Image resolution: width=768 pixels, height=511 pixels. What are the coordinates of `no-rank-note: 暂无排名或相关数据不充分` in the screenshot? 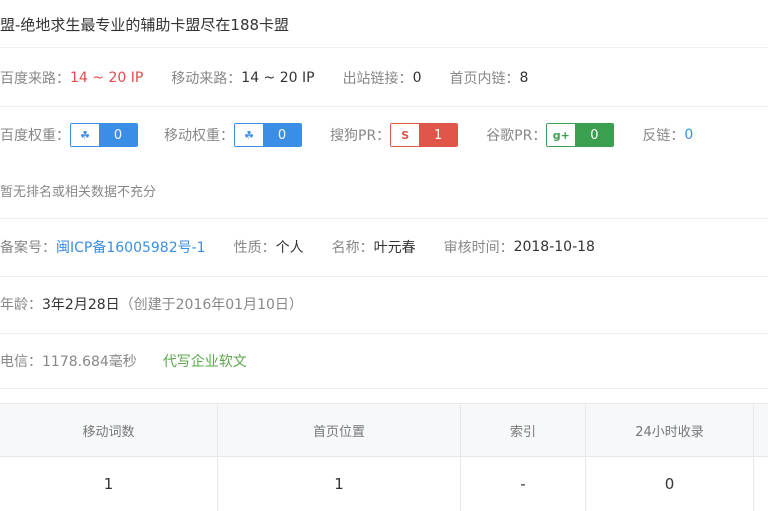 It's located at (384, 190).